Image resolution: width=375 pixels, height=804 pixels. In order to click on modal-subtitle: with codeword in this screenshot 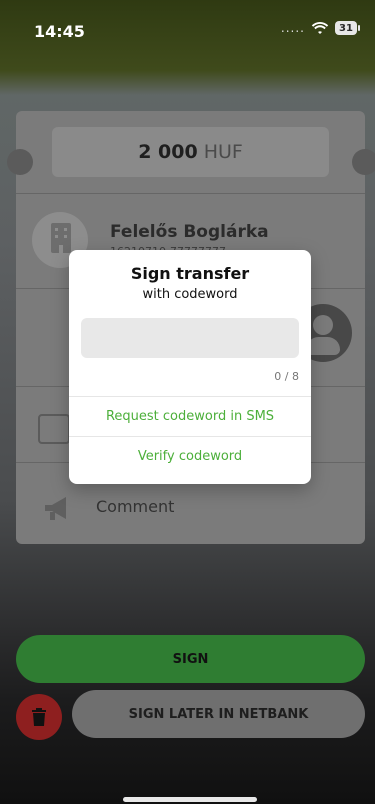, I will do `click(190, 294)`.